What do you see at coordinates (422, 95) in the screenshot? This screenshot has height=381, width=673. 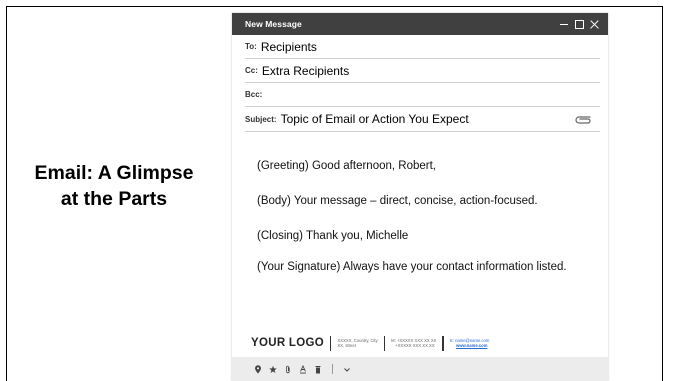 I see `bcc-field: Bcc:` at bounding box center [422, 95].